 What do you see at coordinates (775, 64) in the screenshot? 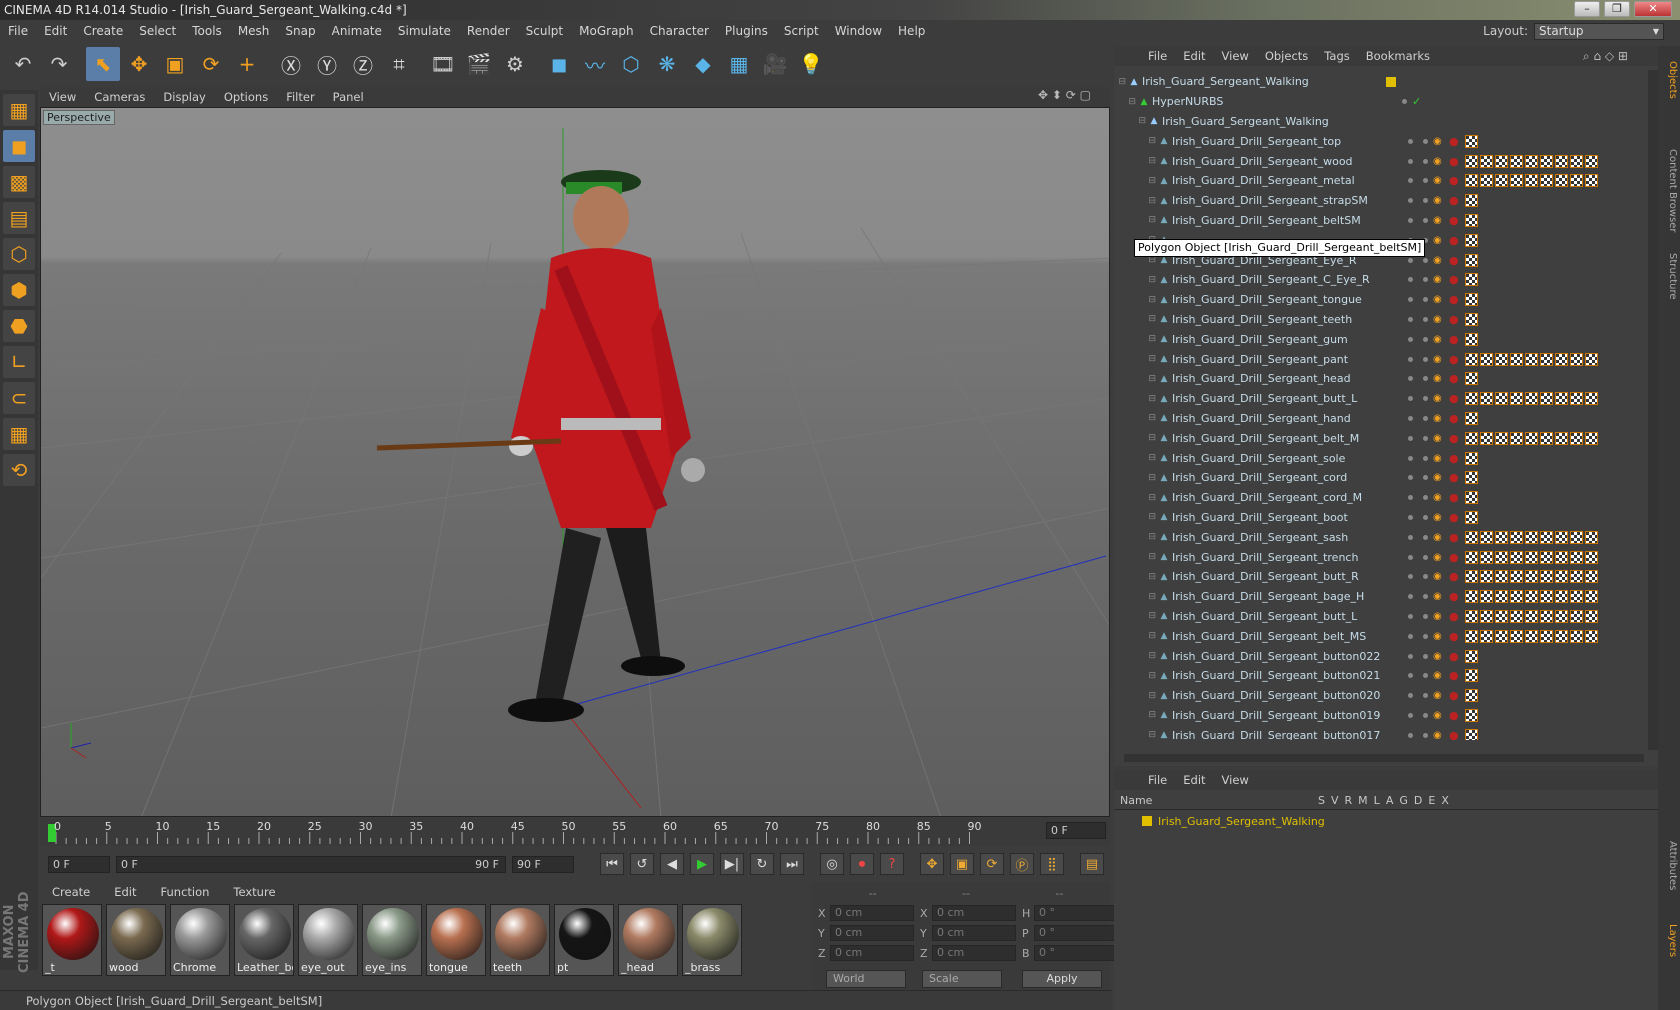
I see `camera-icon: 🎥` at bounding box center [775, 64].